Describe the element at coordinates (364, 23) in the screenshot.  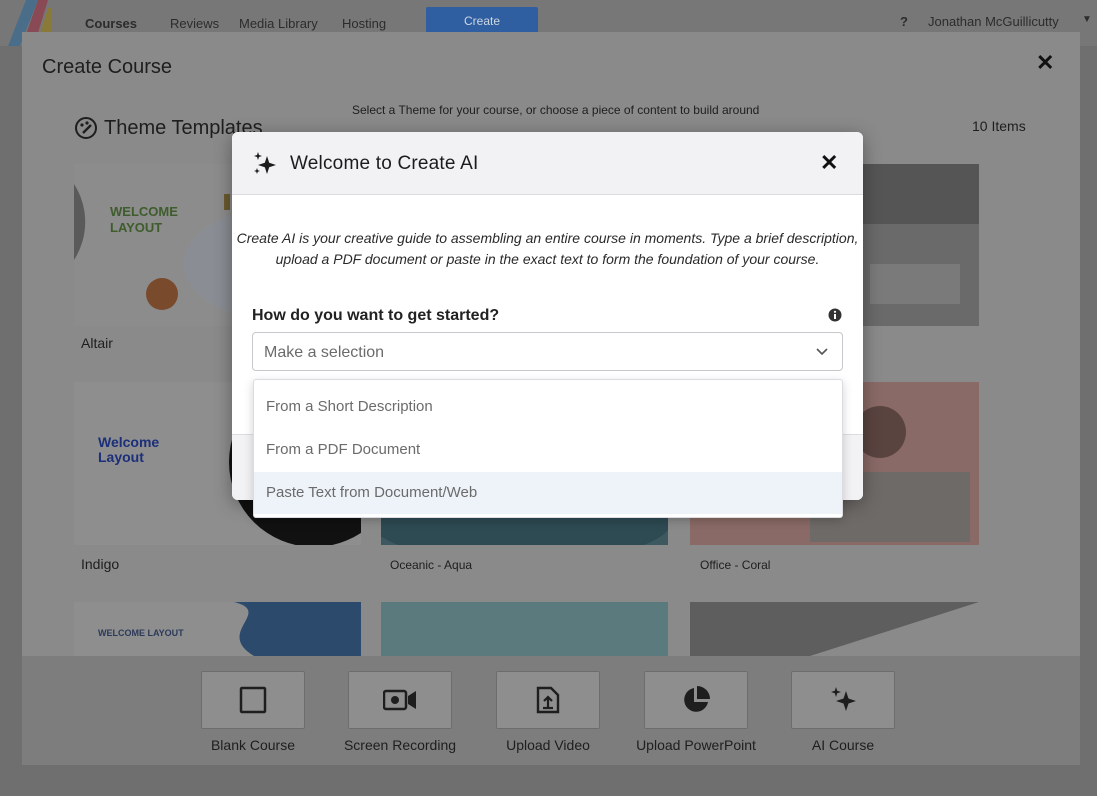
I see `nav-hosting: Hosting` at that location.